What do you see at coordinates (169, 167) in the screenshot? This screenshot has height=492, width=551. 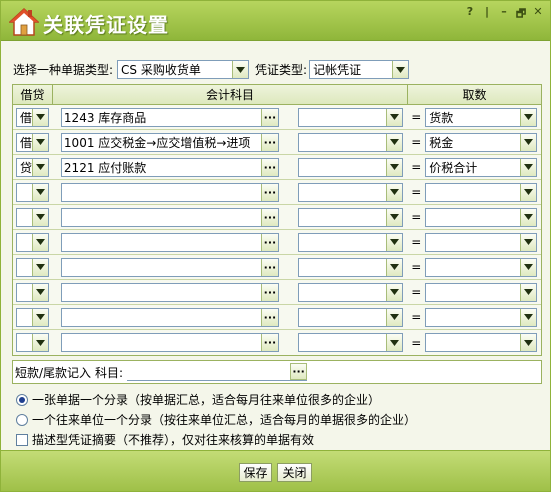 I see `account-field: 2121 应付账款 ···` at bounding box center [169, 167].